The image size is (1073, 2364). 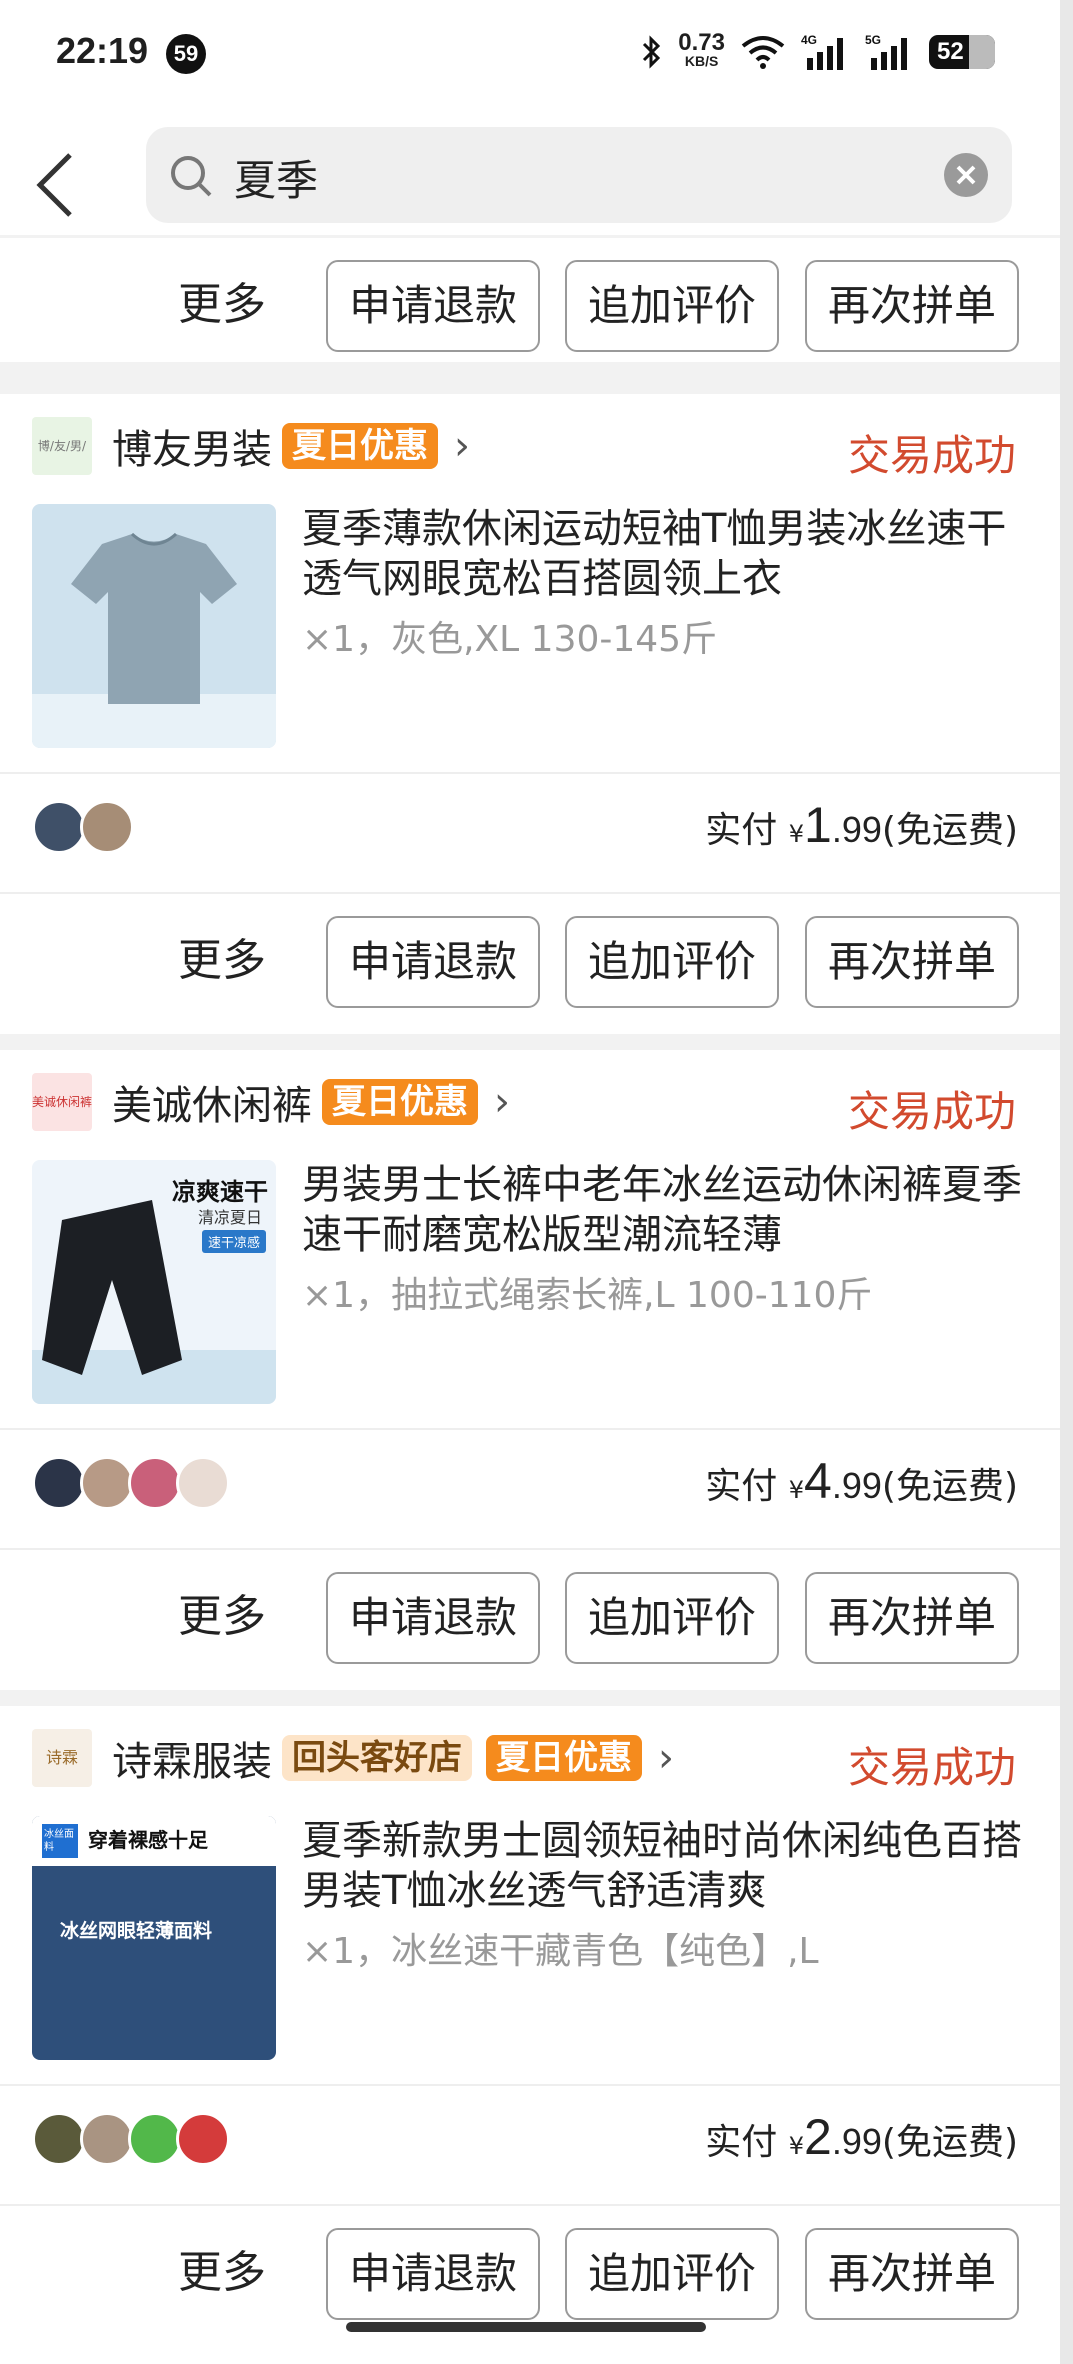 What do you see at coordinates (229, 1217) in the screenshot?
I see `thumb-caption: 清凉夏日` at bounding box center [229, 1217].